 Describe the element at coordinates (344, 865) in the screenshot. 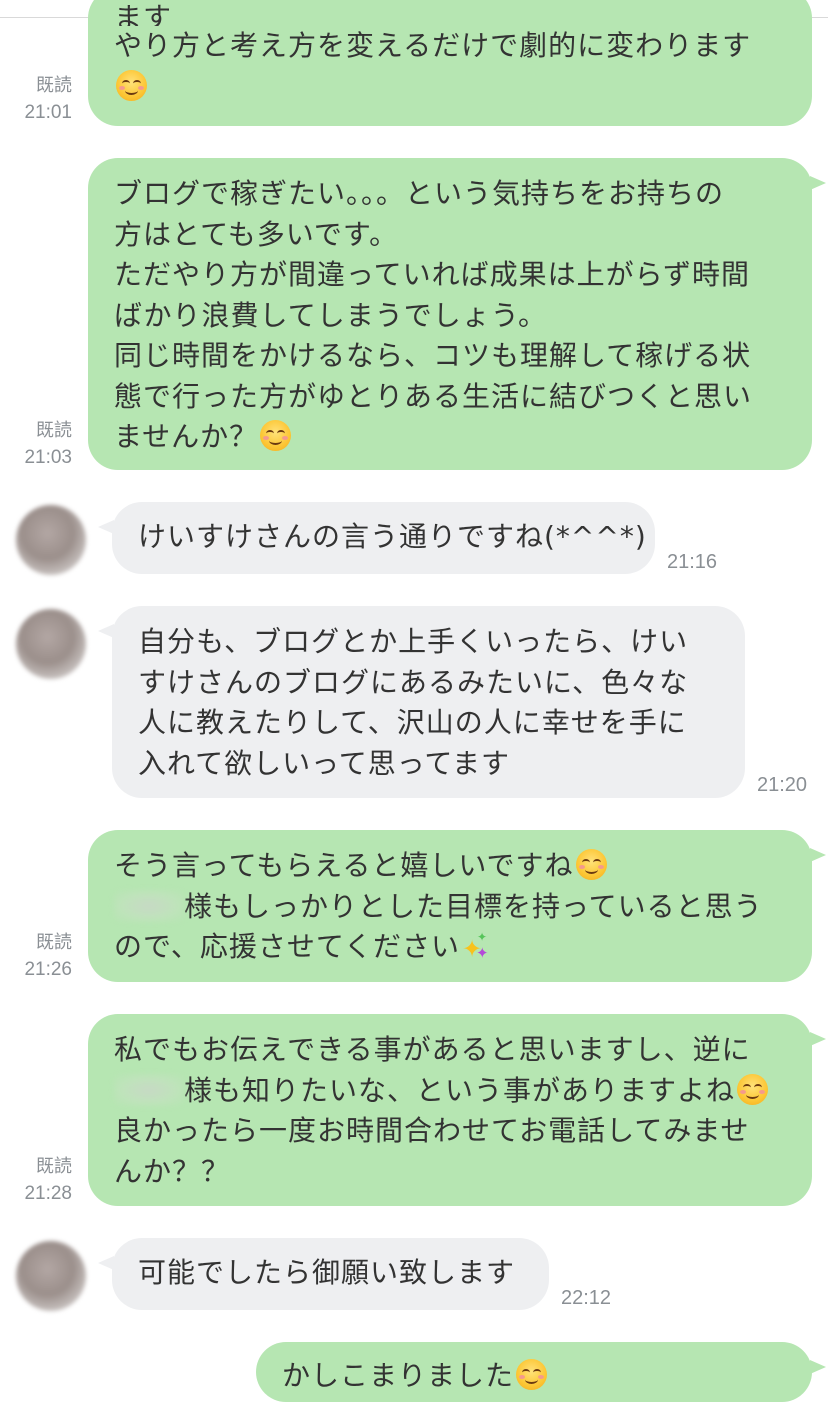

I see `message-text: そう言ってもらえると嬉しいですね` at that location.